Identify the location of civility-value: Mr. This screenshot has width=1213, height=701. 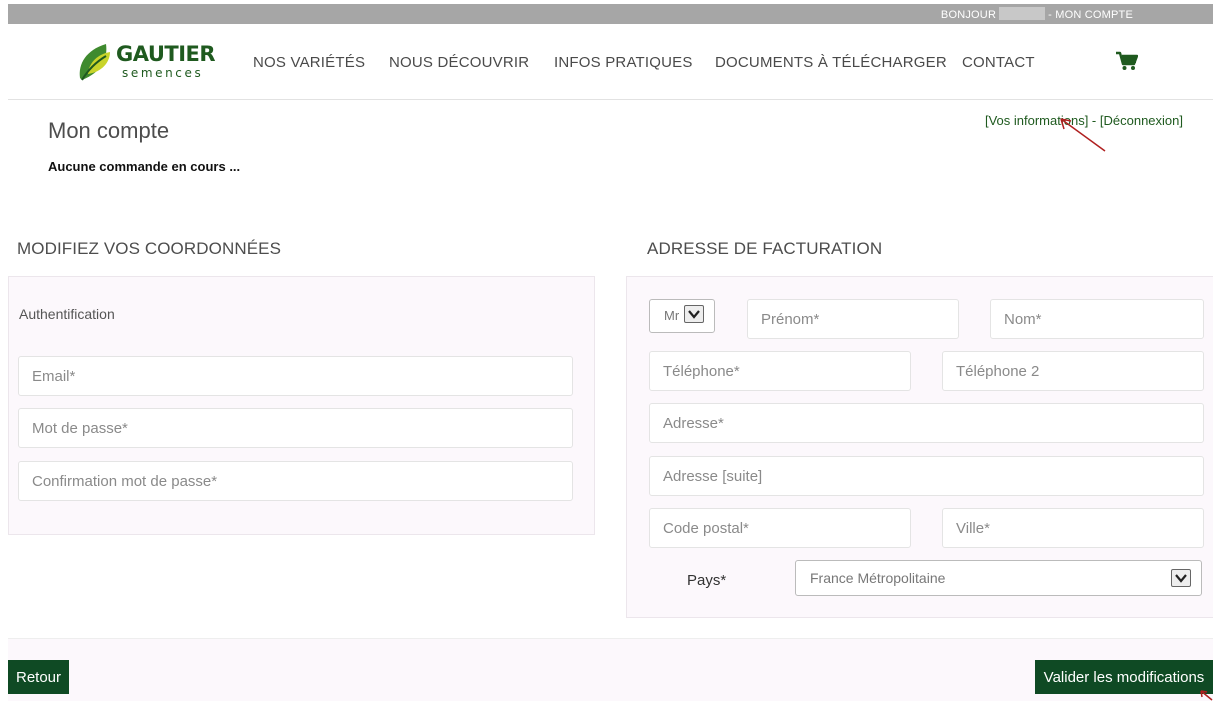
(672, 315).